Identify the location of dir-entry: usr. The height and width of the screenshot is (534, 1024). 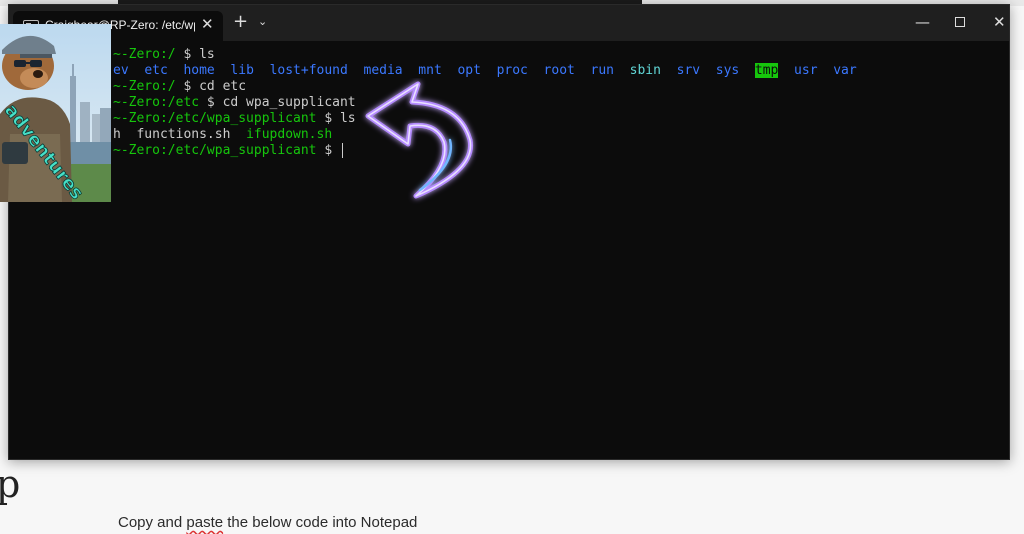
(806, 70).